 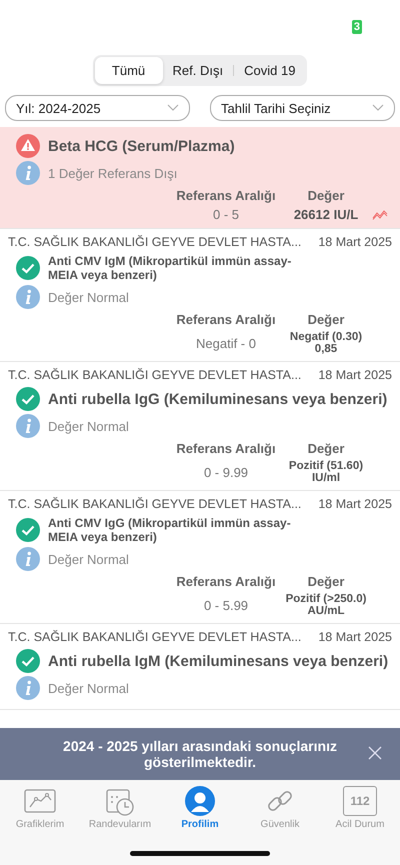 I want to click on test-name: Anti rubella IgM (Kemiluminesans veya benzeri), so click(x=218, y=661).